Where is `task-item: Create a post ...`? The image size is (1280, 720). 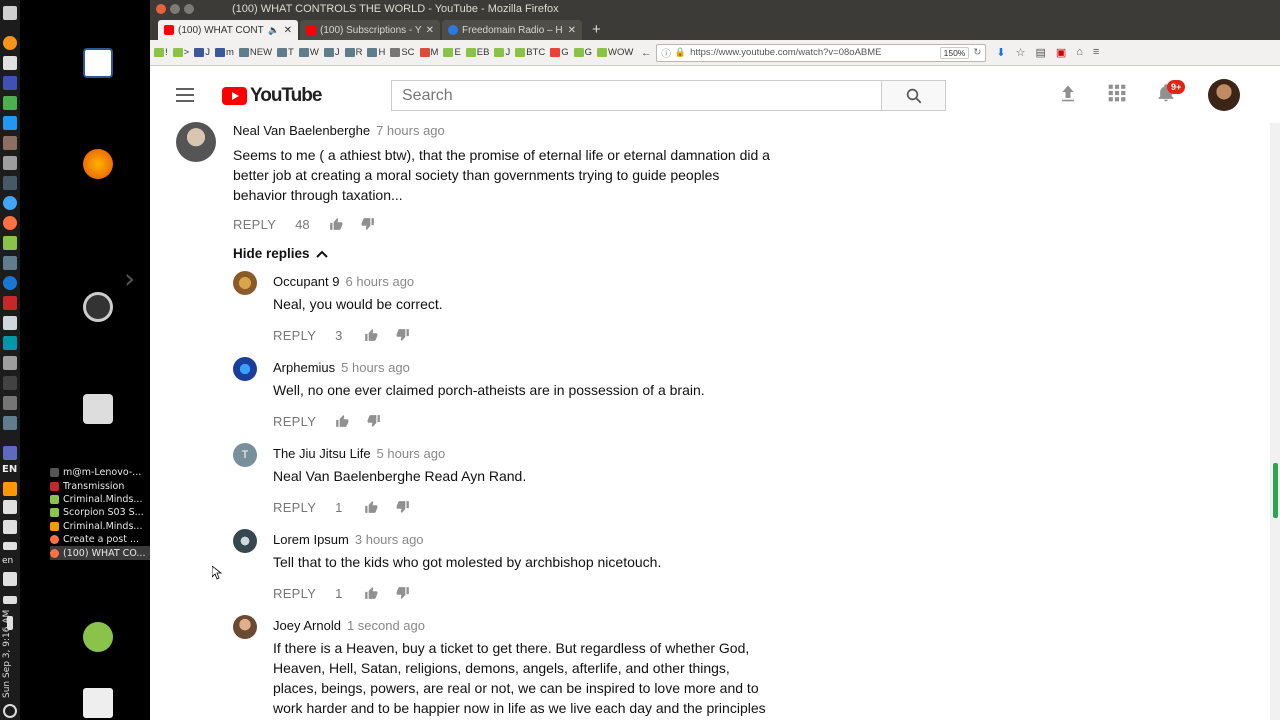
task-item: Create a post ... is located at coordinates (100, 539).